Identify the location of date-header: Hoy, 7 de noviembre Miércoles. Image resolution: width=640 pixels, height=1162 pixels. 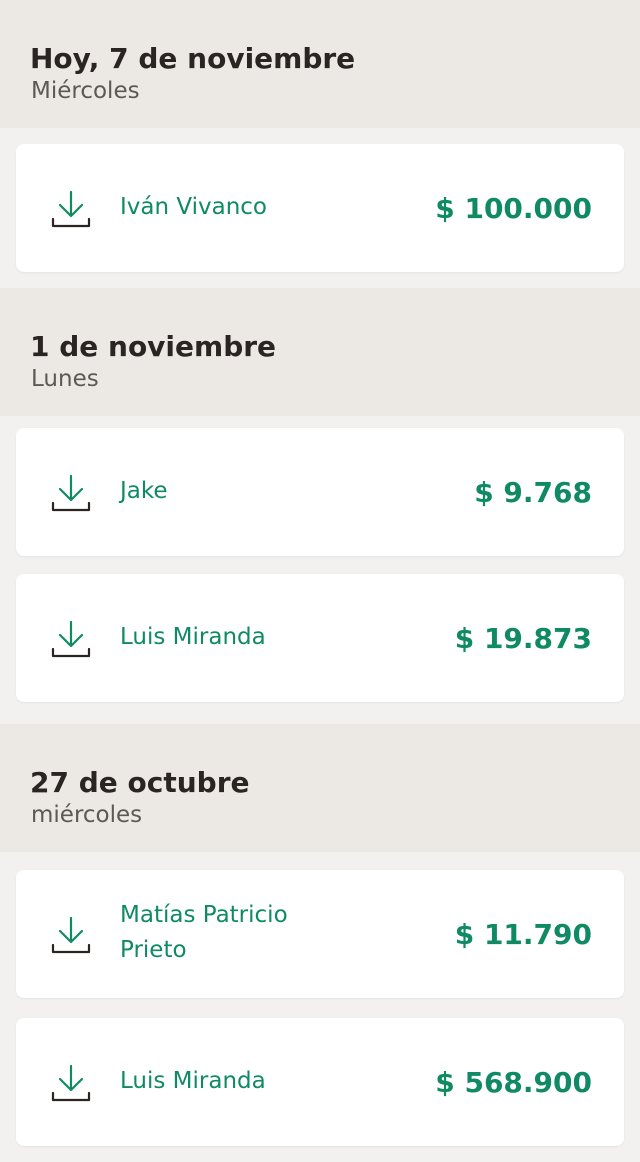
(320, 64).